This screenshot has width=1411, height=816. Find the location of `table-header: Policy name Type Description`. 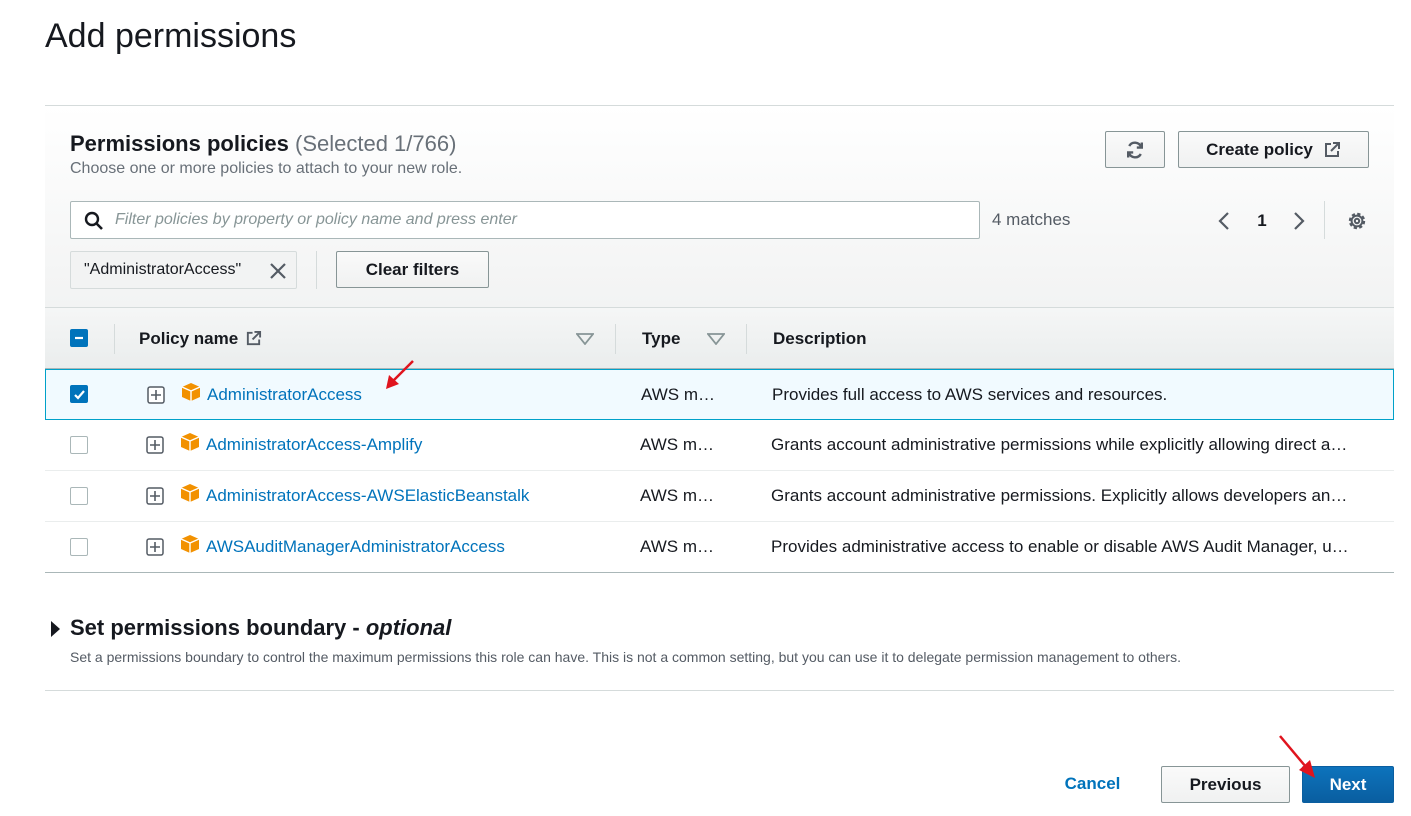

table-header: Policy name Type Description is located at coordinates (719, 338).